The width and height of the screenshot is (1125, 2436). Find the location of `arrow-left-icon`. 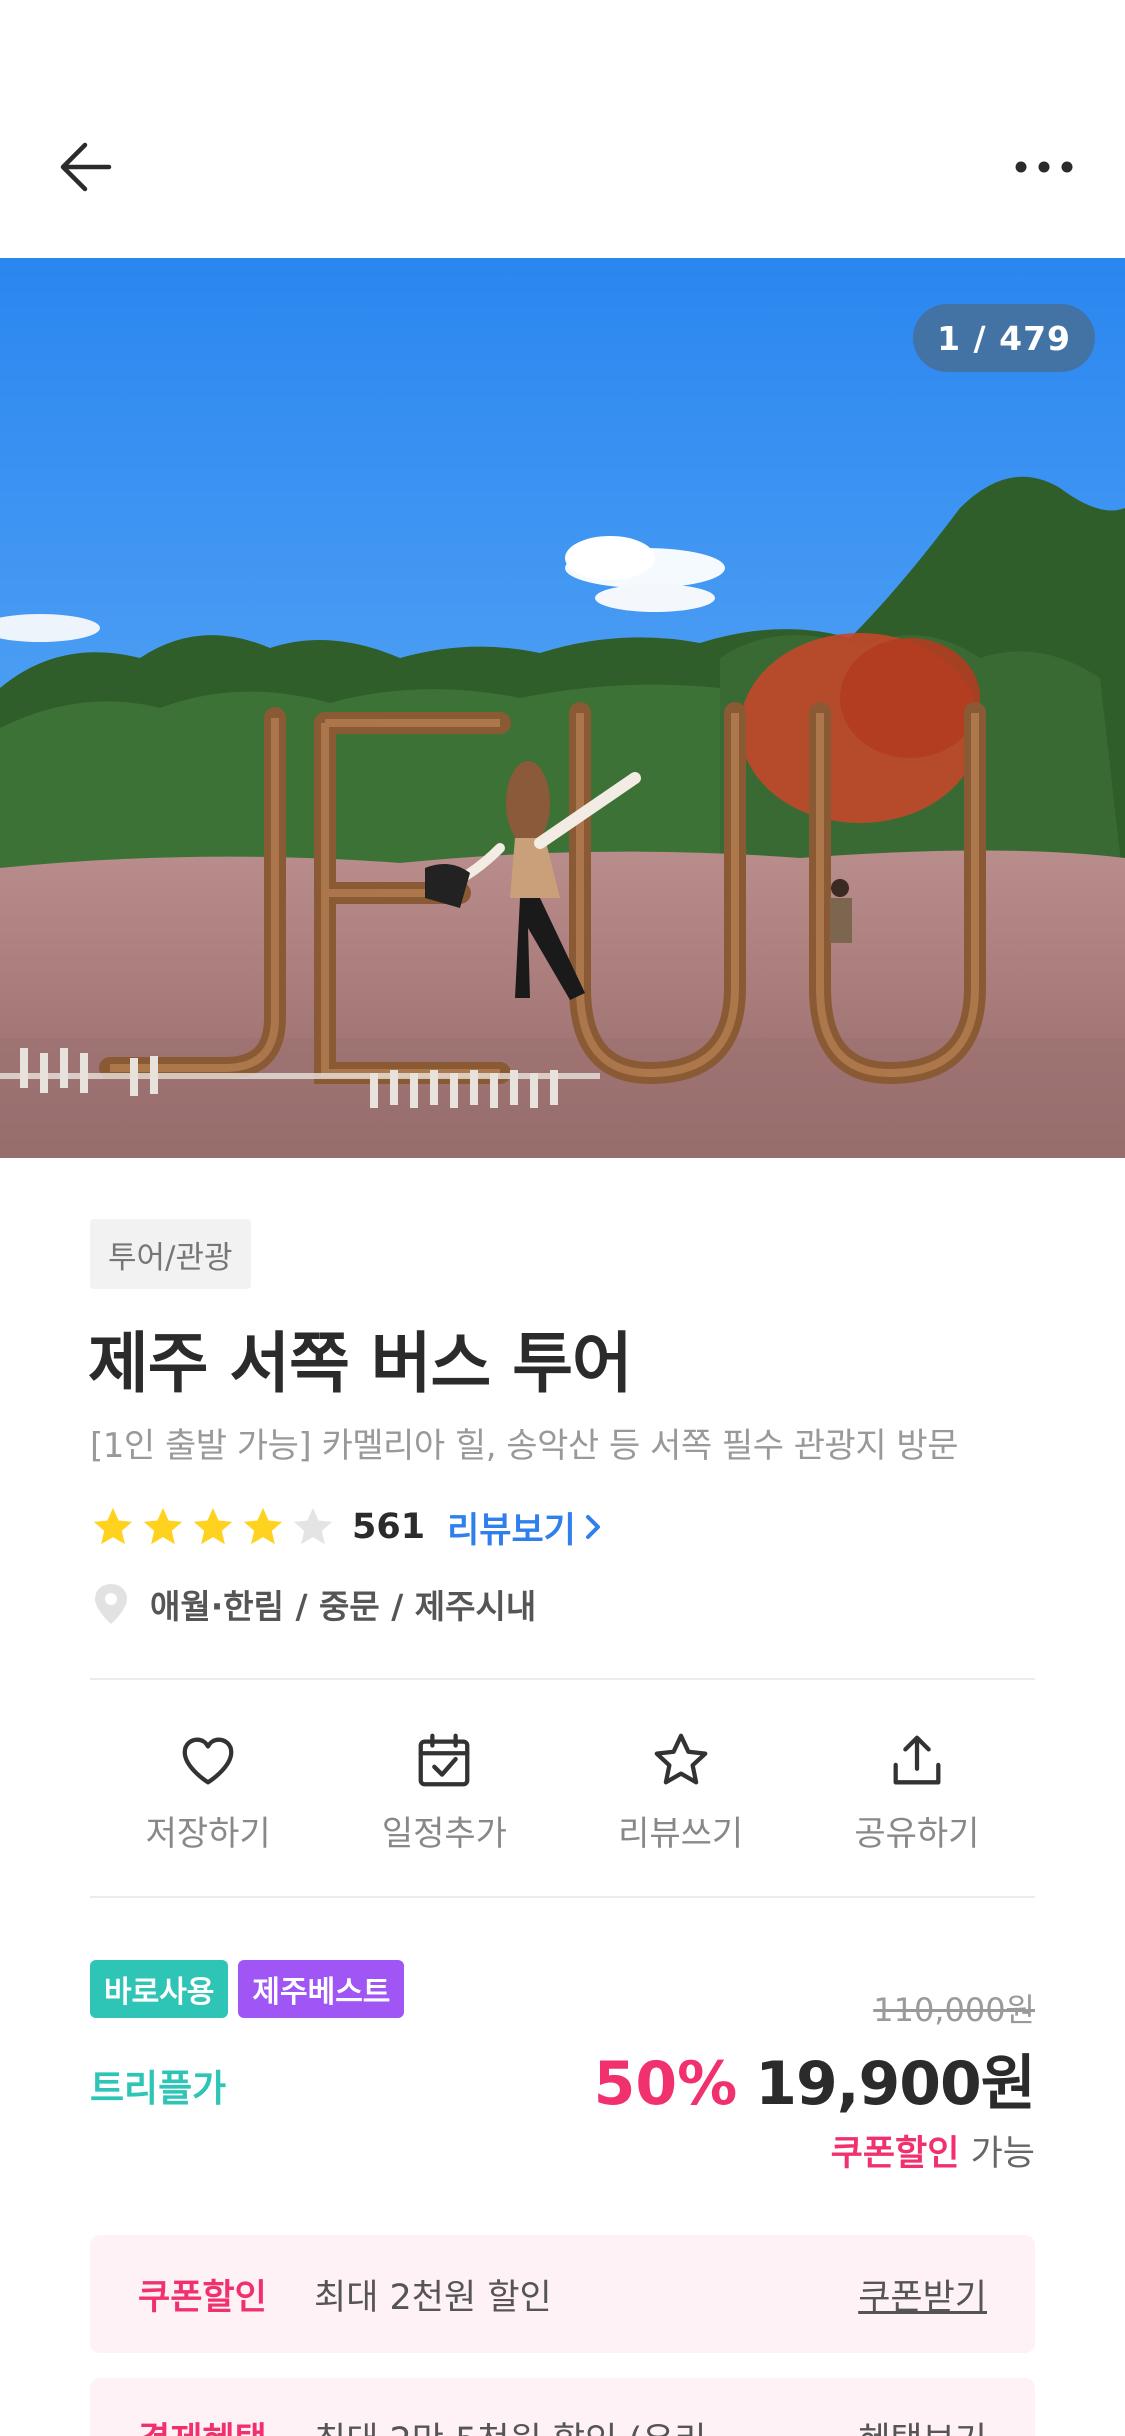

arrow-left-icon is located at coordinates (86, 167).